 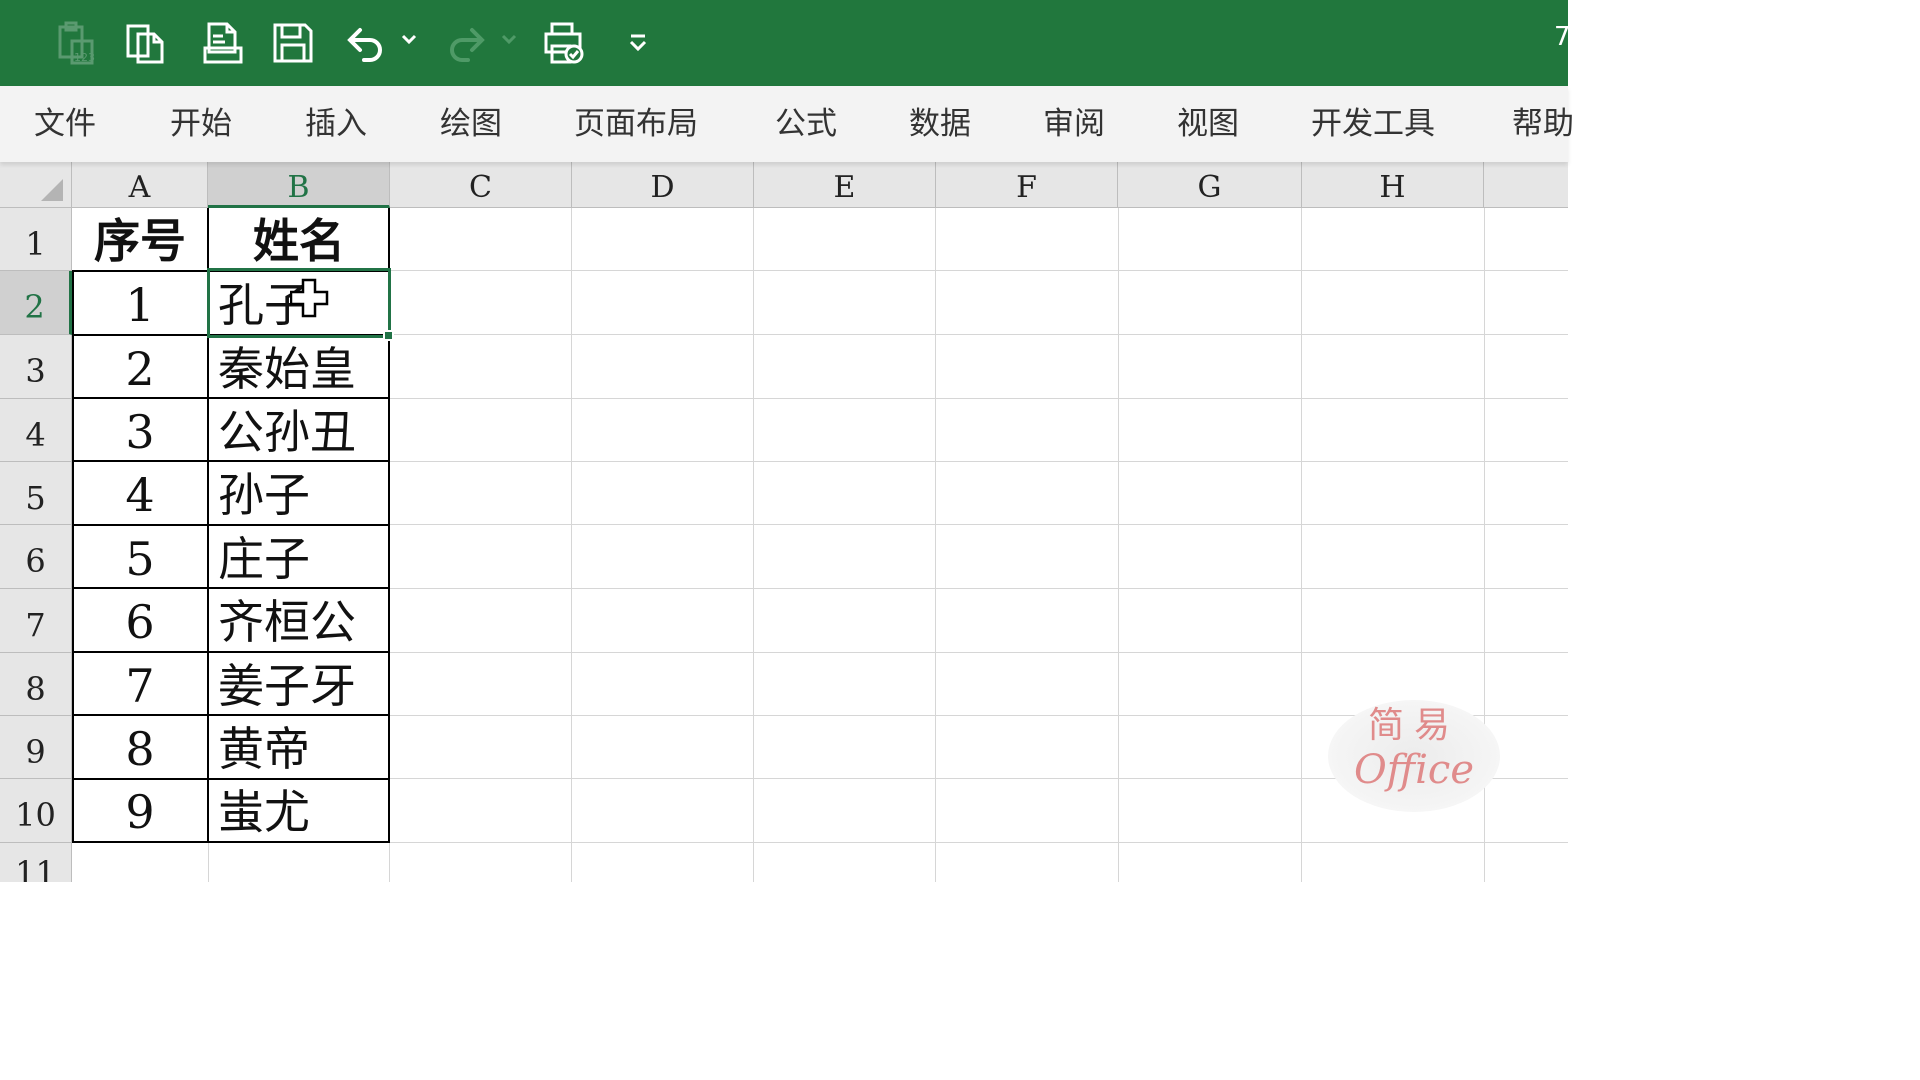 I want to click on tab-draw: 绘图, so click(x=471, y=124).